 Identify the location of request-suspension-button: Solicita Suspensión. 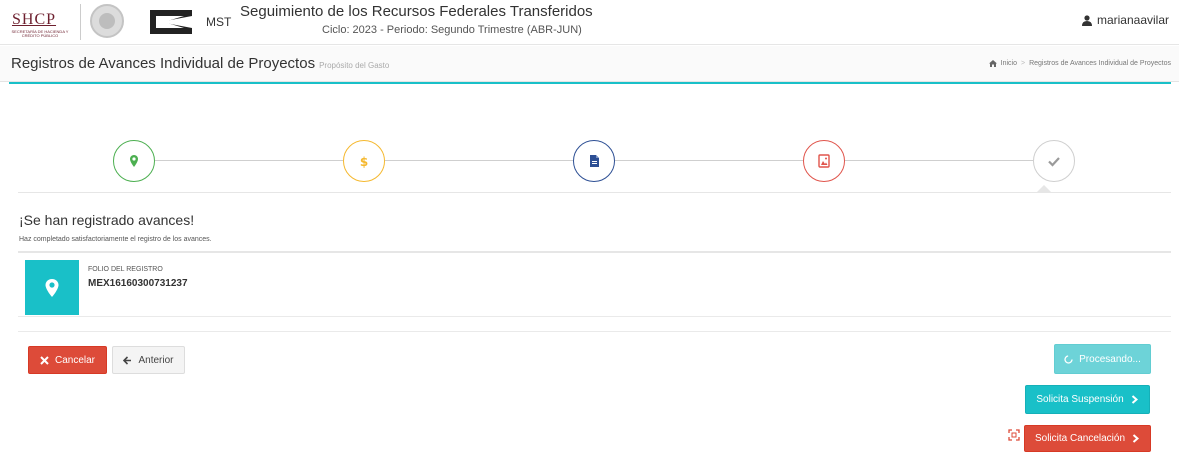
(1087, 399).